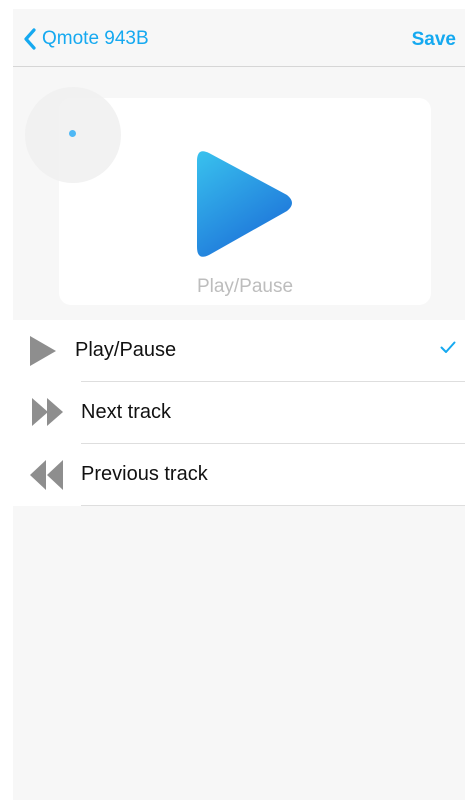  I want to click on chevron-left-icon, so click(30, 39).